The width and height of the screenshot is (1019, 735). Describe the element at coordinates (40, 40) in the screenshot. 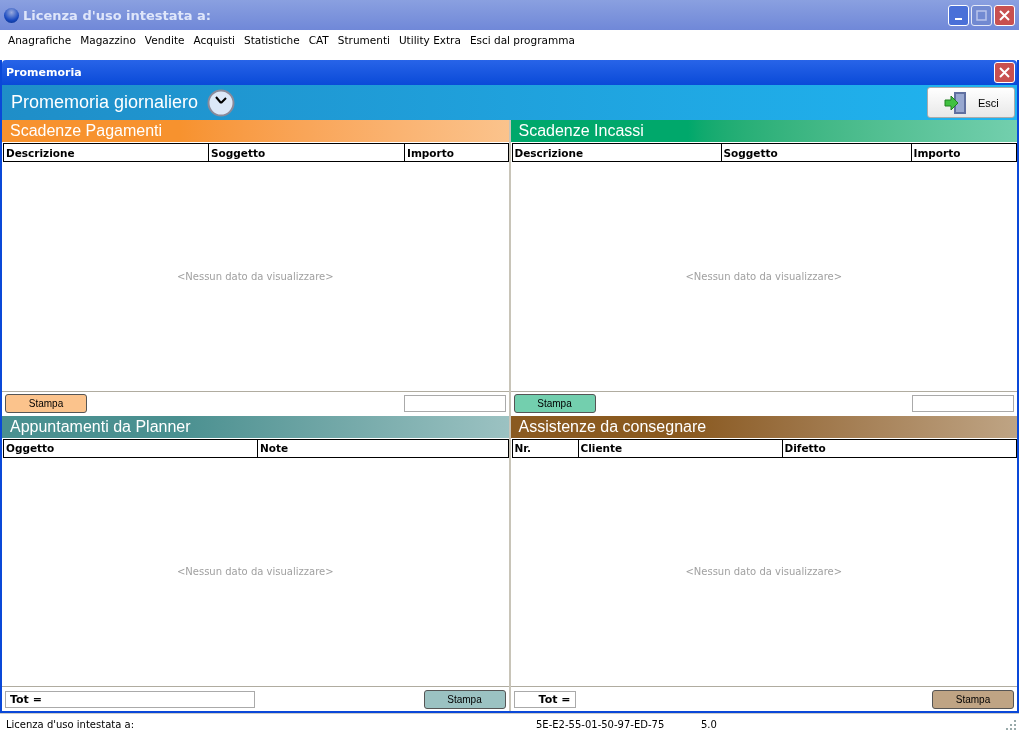

I see `menu-item: Anagrafiche` at that location.